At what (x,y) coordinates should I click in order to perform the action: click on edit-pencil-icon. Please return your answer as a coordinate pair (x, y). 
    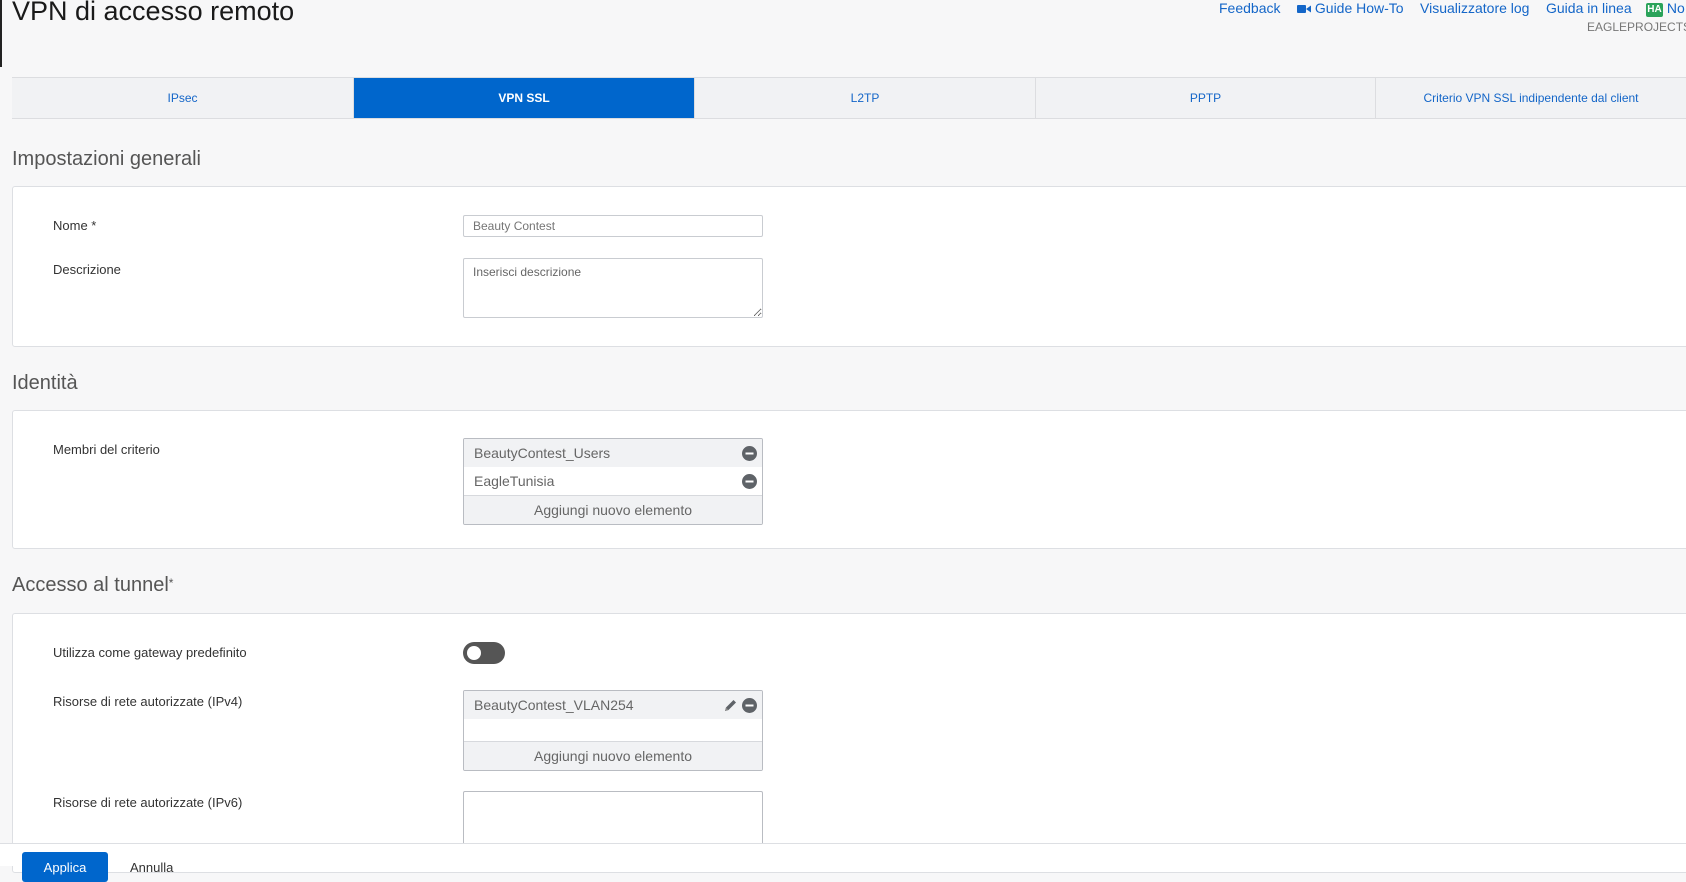
    Looking at the image, I should click on (730, 705).